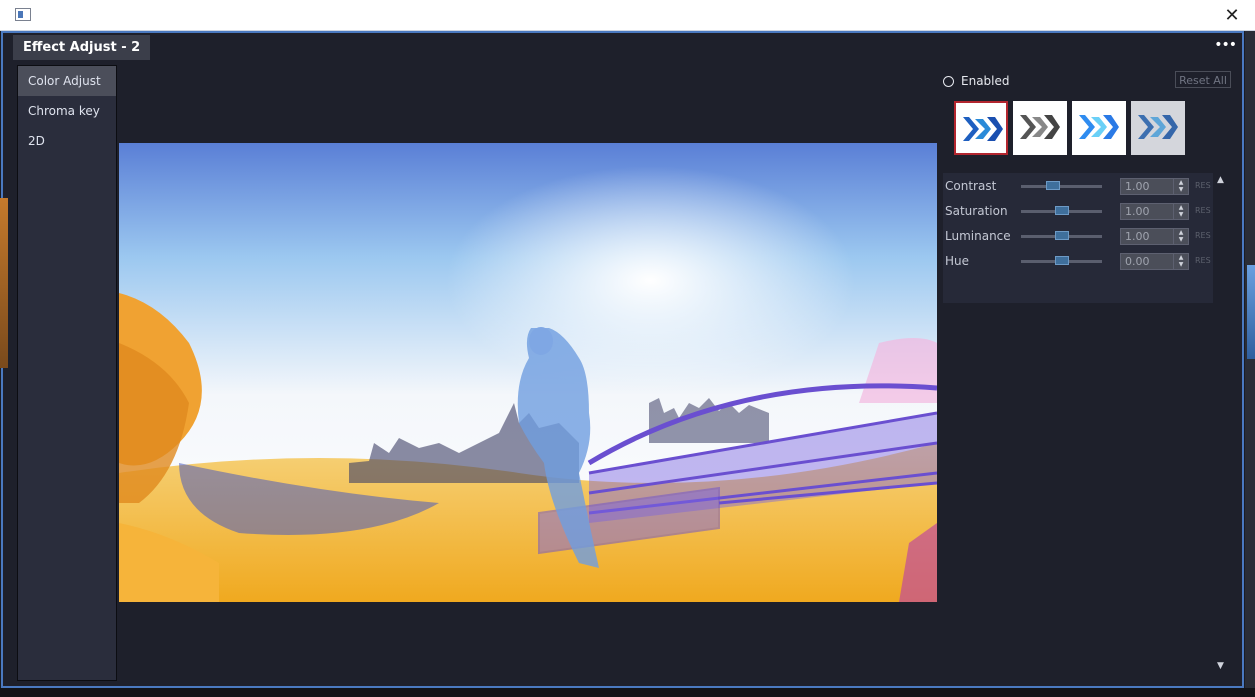 The width and height of the screenshot is (1255, 697). Describe the element at coordinates (627, 15) in the screenshot. I see `title-bar: ✕` at that location.